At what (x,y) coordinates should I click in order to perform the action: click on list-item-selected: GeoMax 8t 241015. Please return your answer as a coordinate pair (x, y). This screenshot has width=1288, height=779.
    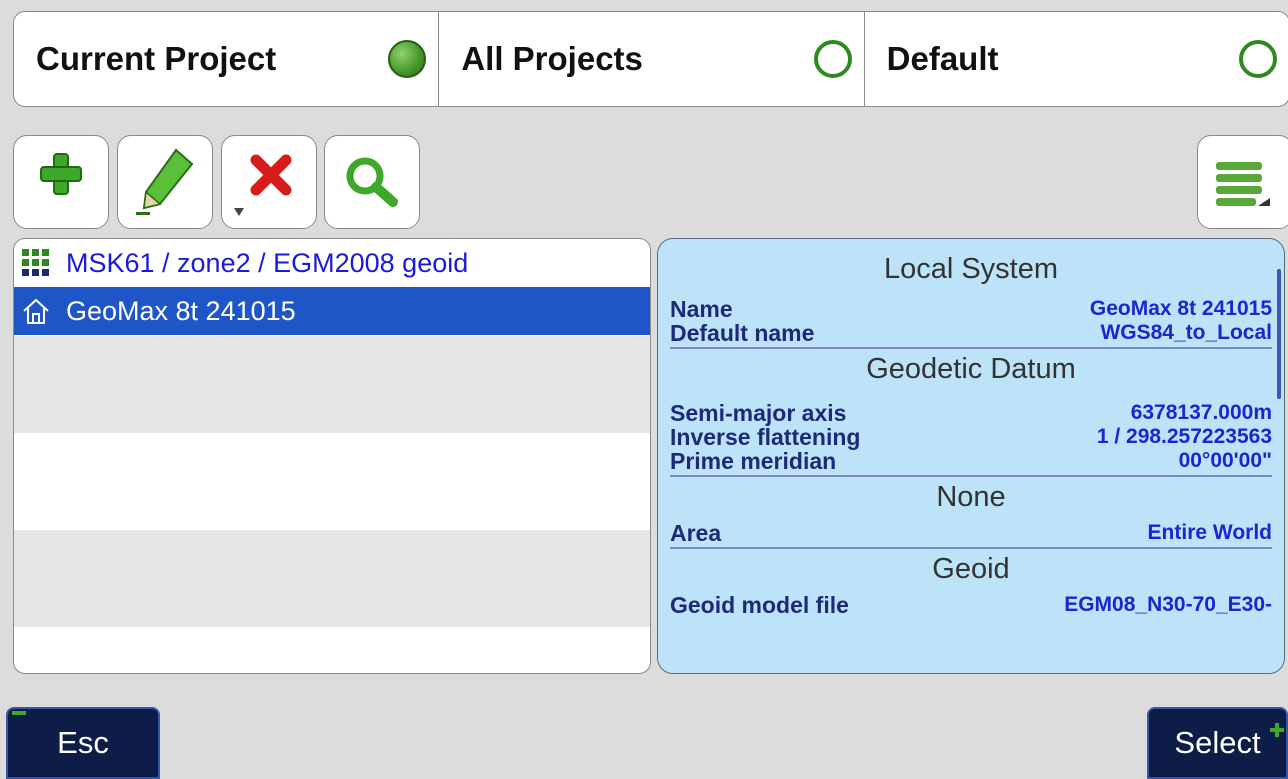
    Looking at the image, I should click on (332, 311).